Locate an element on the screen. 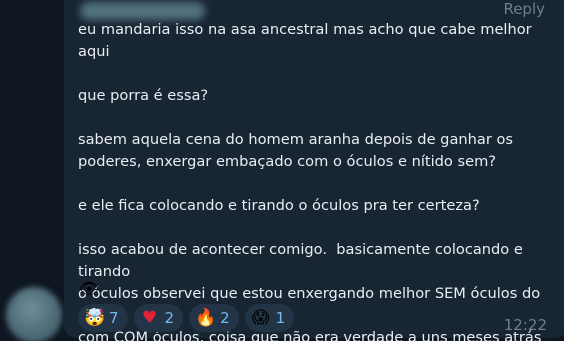 The height and width of the screenshot is (341, 564). reply-button: Reply is located at coordinates (524, 9).